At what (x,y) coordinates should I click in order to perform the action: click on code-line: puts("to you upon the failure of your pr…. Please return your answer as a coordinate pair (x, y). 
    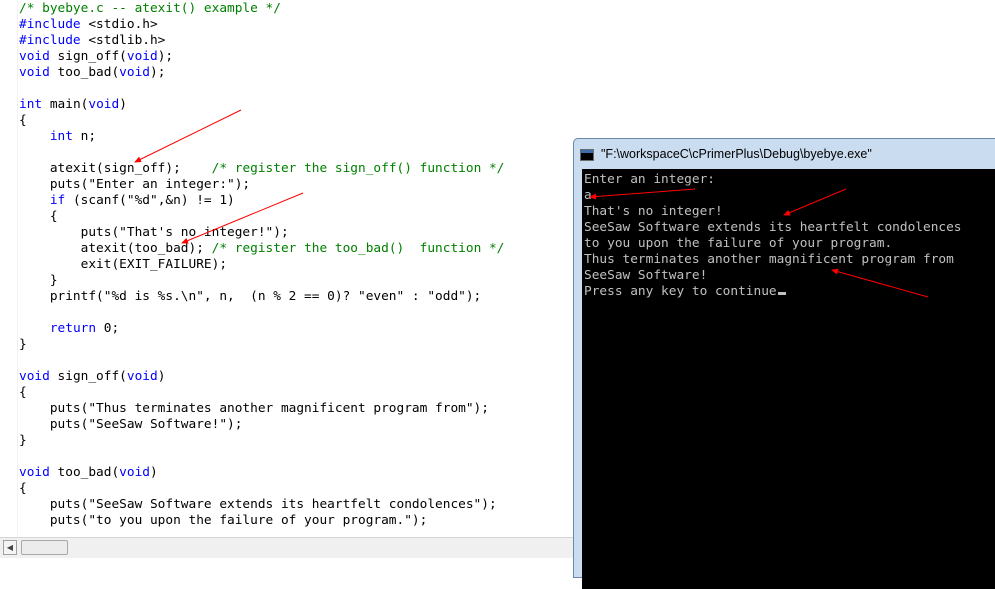
    Looking at the image, I should click on (261, 521).